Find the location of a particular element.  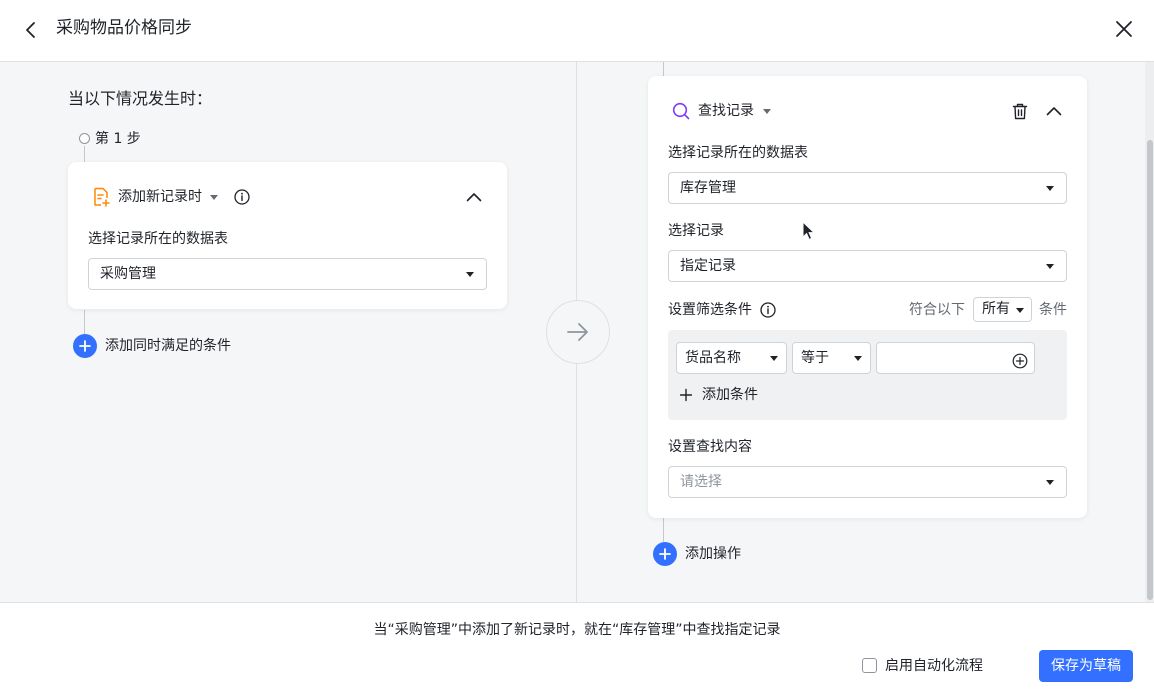

close-icon is located at coordinates (1124, 29).